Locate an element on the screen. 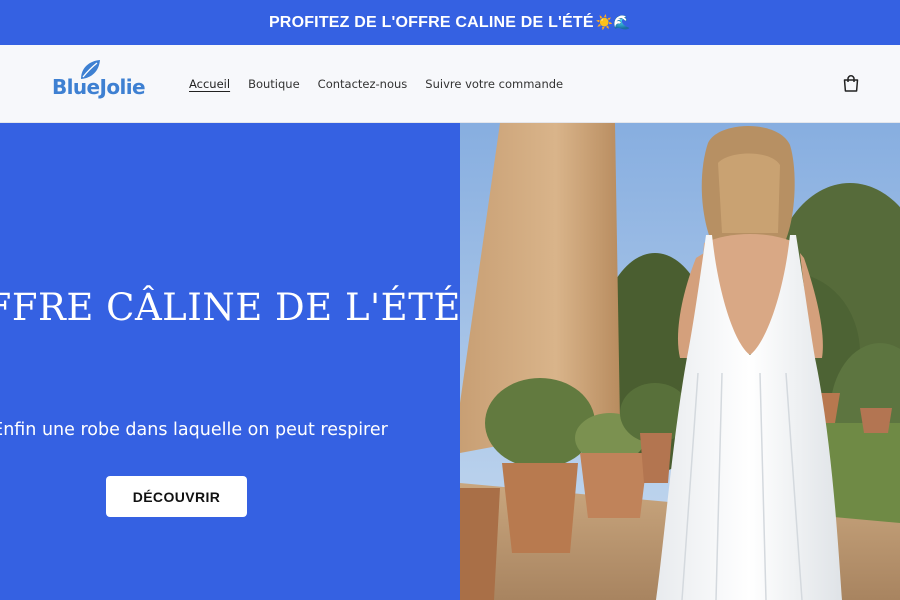 The height and width of the screenshot is (600, 900). hero-title: L'OFFRE CÂLINE DE L'ÉTÉ is located at coordinates (230, 307).